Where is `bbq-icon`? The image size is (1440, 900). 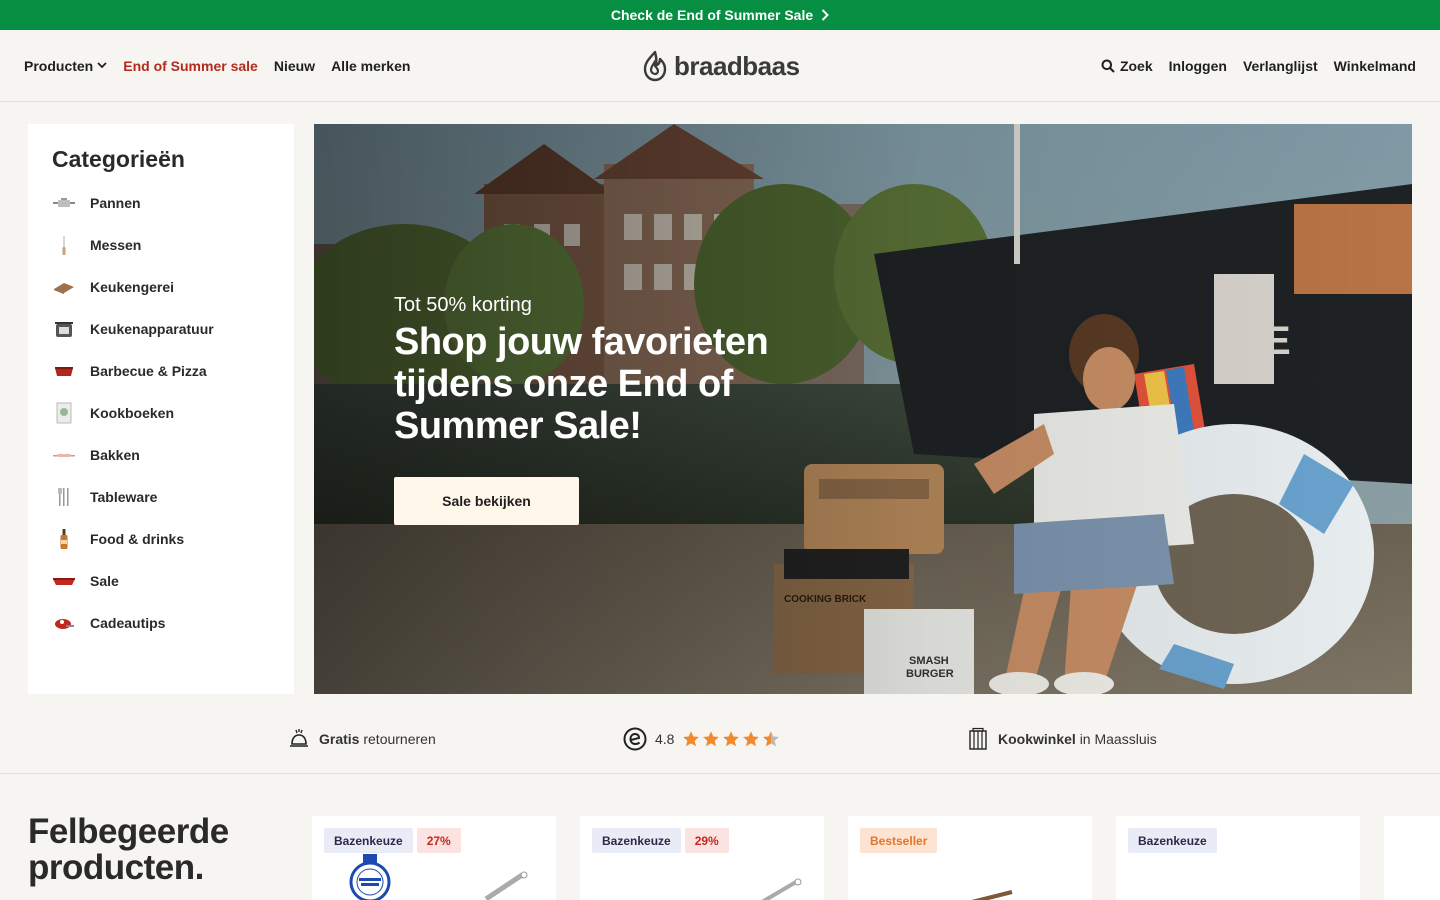 bbq-icon is located at coordinates (64, 371).